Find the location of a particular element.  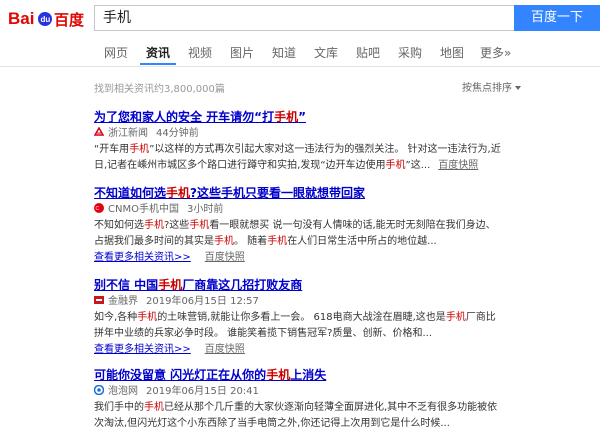

title-text: 可能你没留意 闪光灯正在从你的 is located at coordinates (180, 375).